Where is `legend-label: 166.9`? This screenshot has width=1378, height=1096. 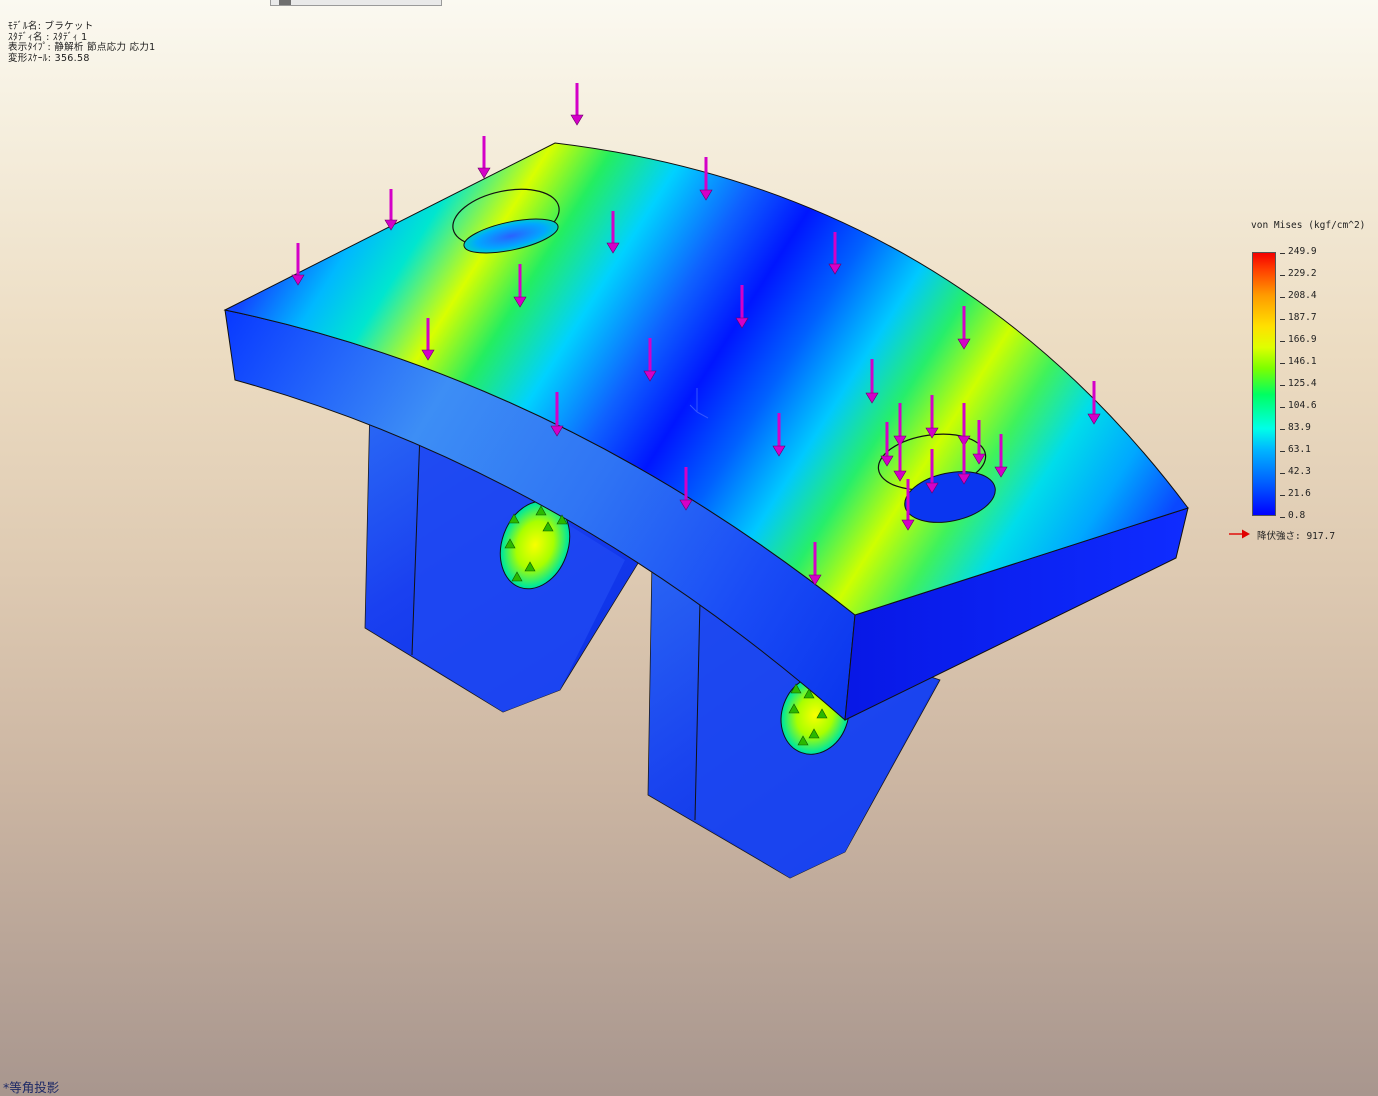 legend-label: 166.9 is located at coordinates (1302, 339).